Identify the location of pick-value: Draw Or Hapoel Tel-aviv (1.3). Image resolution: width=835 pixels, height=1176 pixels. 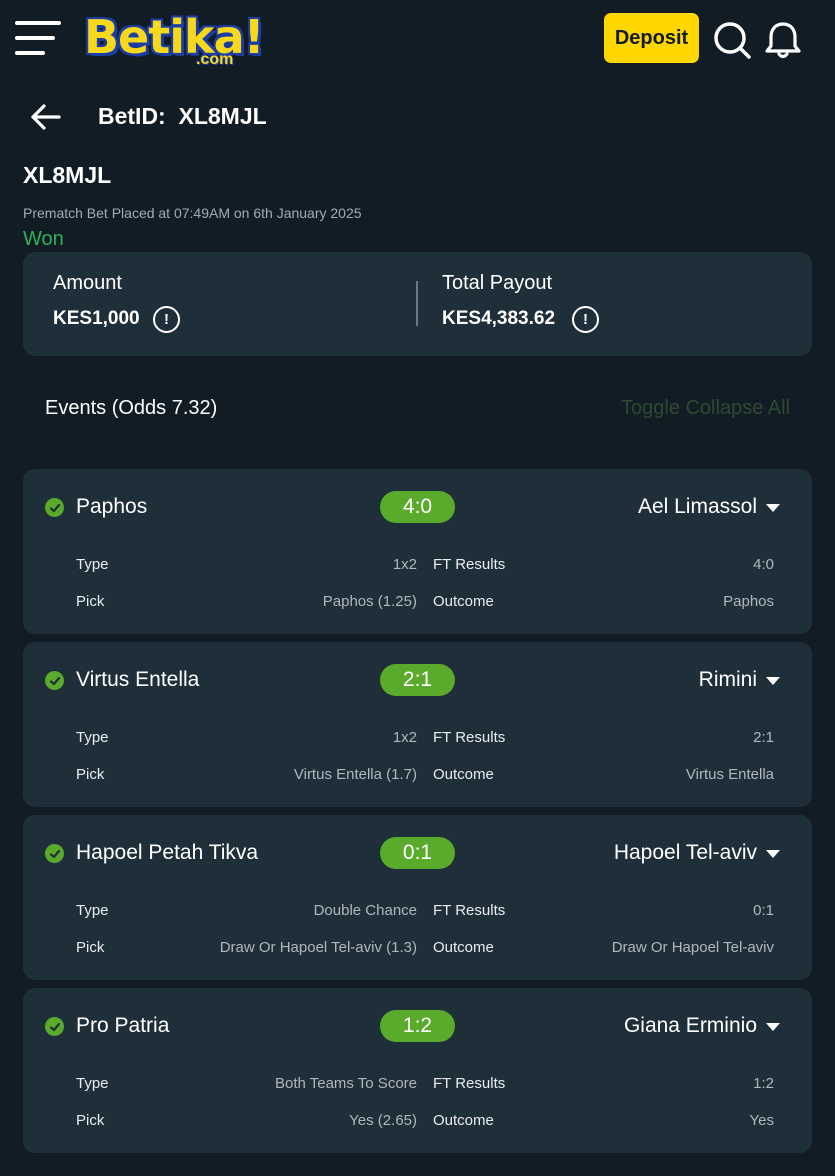
(318, 947).